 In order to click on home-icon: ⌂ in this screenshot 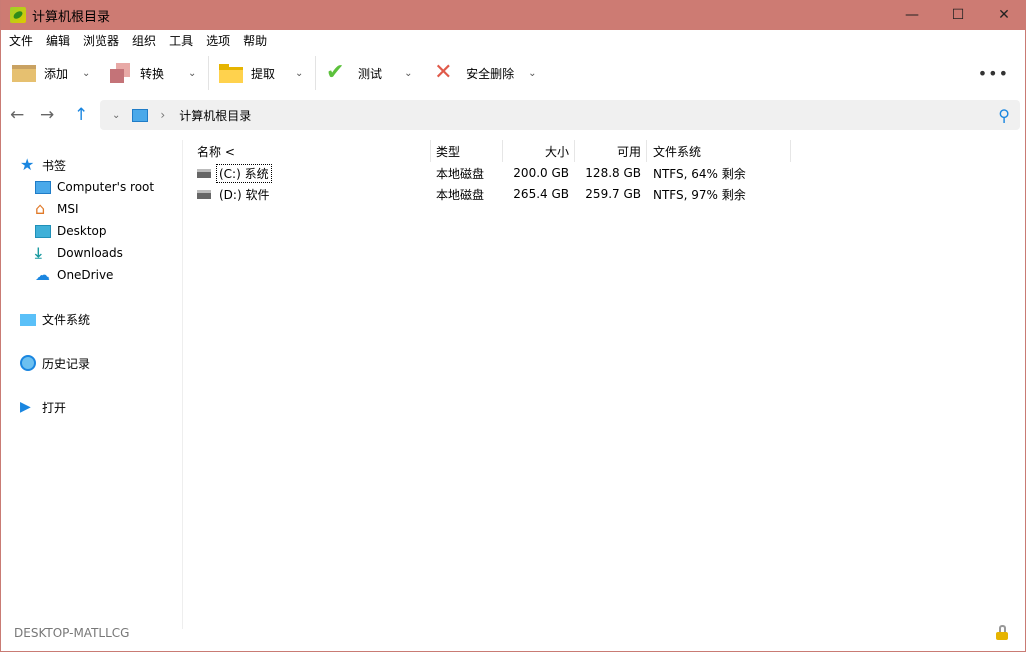, I will do `click(40, 208)`.